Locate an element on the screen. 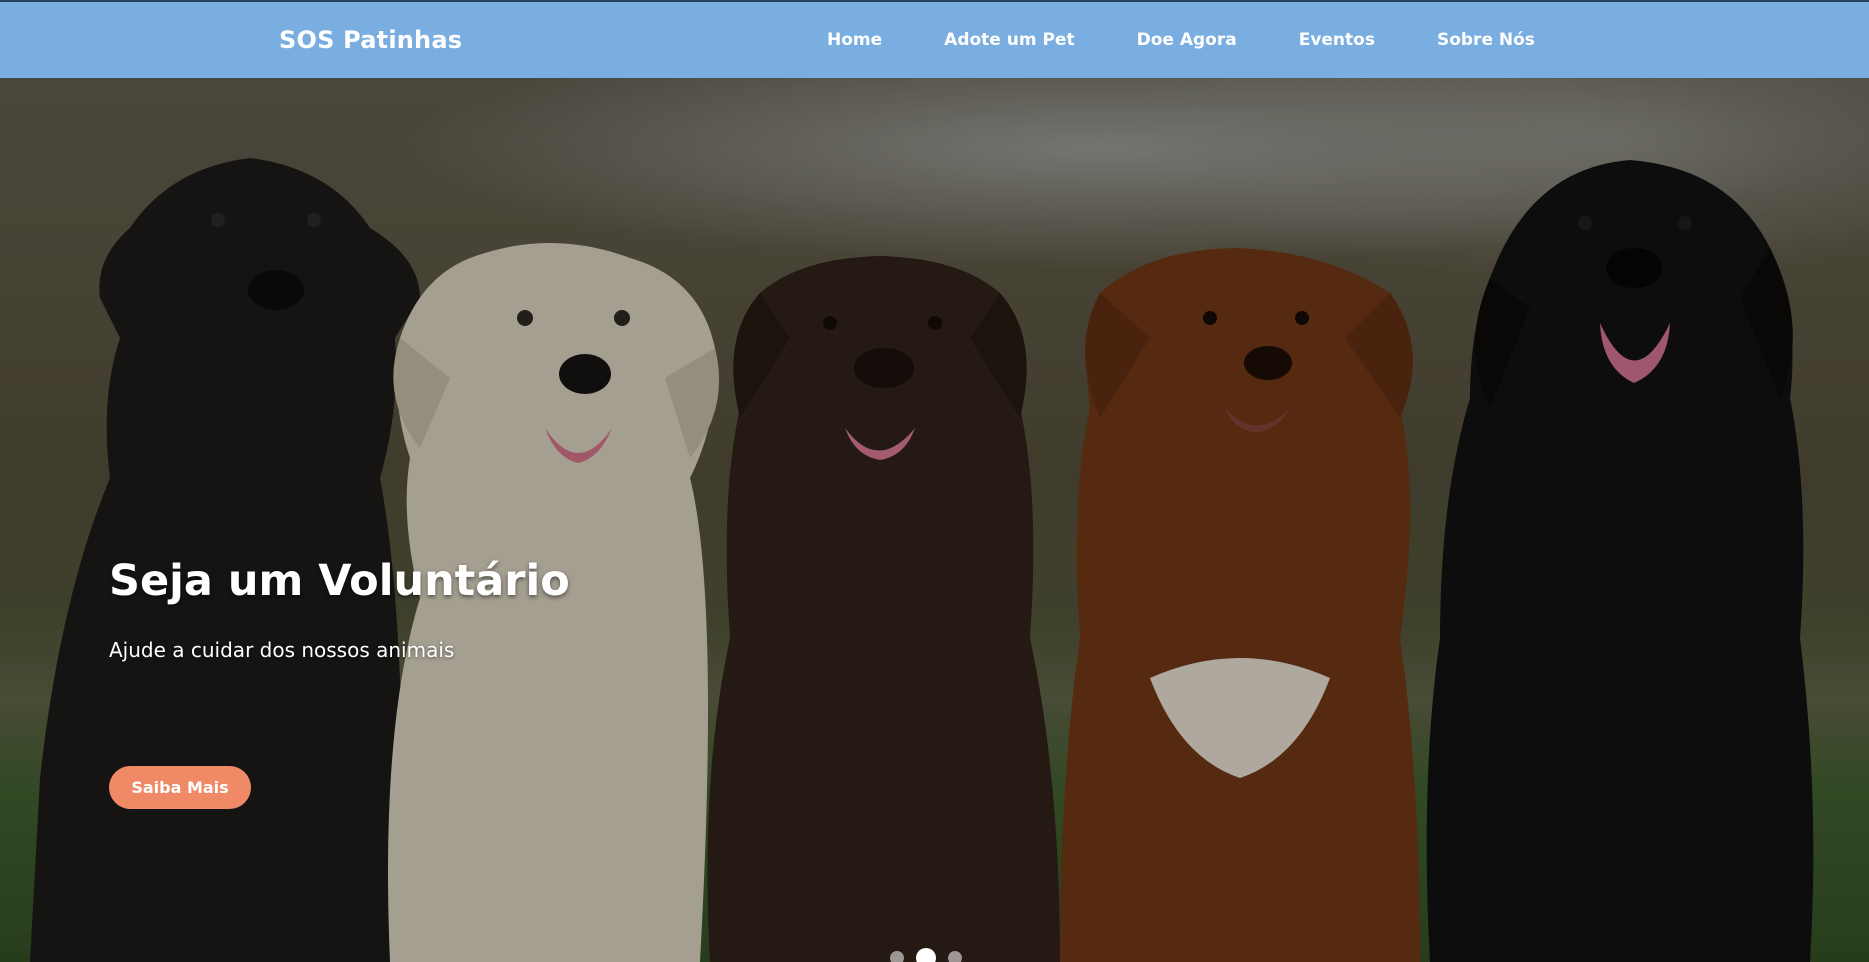 Image resolution: width=1869 pixels, height=962 pixels. nav-item-adopt: Adote um Pet is located at coordinates (1009, 40).